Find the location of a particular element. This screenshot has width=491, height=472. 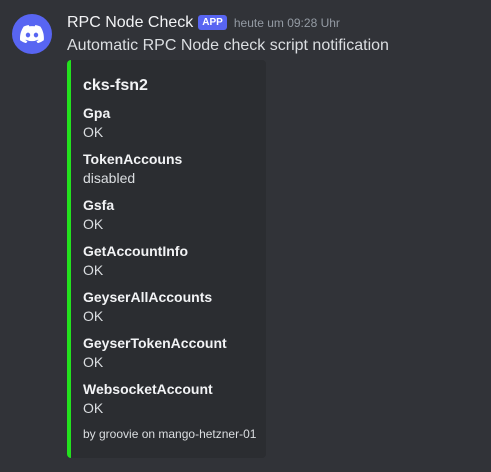

embed-footer: by groovie on mango-hetzner-01 is located at coordinates (170, 434).